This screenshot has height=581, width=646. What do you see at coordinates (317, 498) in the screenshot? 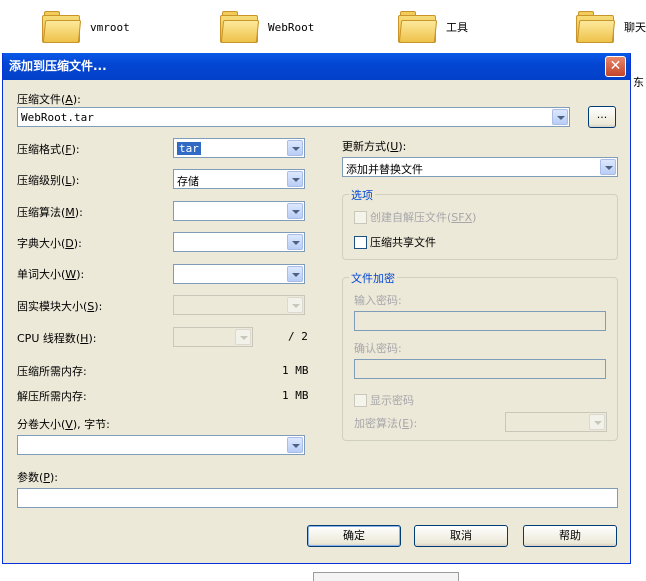
I see `params-input` at bounding box center [317, 498].